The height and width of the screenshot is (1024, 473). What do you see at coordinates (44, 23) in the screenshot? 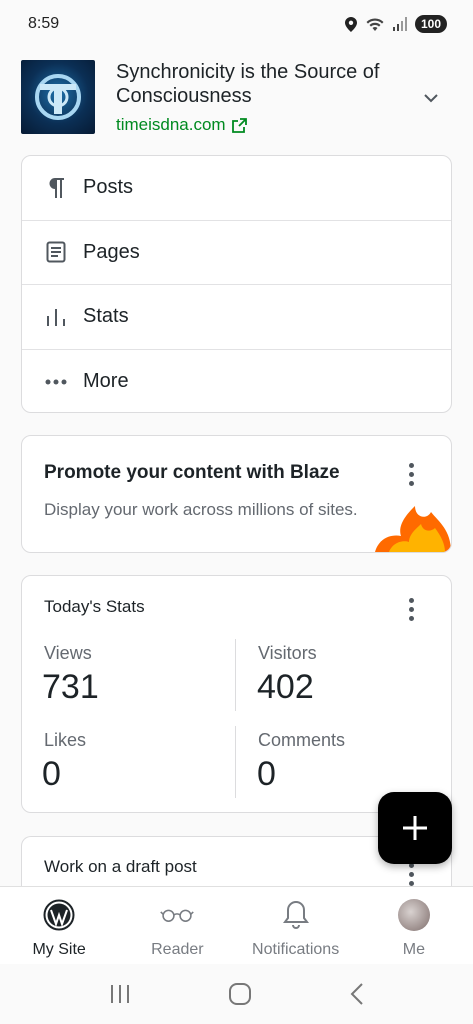
I see `status-time: 8:59` at bounding box center [44, 23].